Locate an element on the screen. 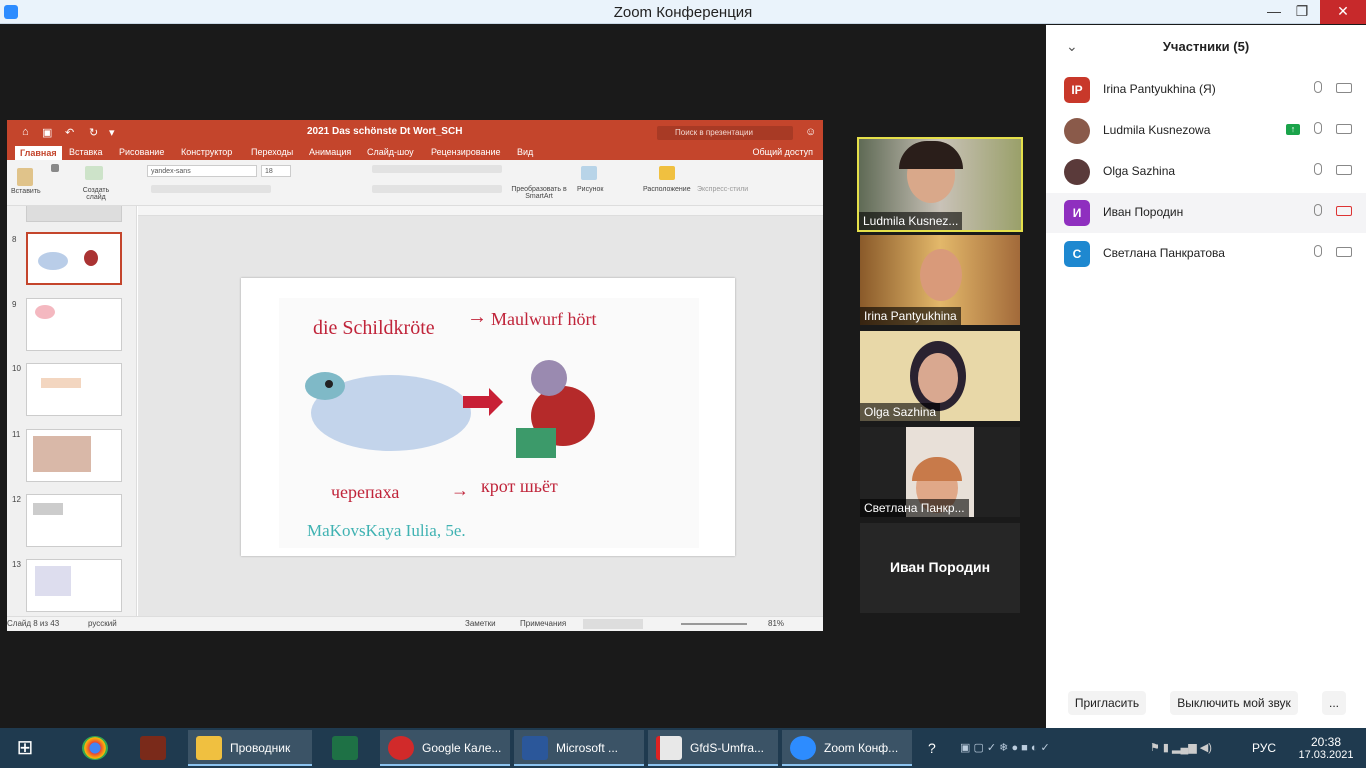 The height and width of the screenshot is (768, 1366). mole-head is located at coordinates (549, 378).